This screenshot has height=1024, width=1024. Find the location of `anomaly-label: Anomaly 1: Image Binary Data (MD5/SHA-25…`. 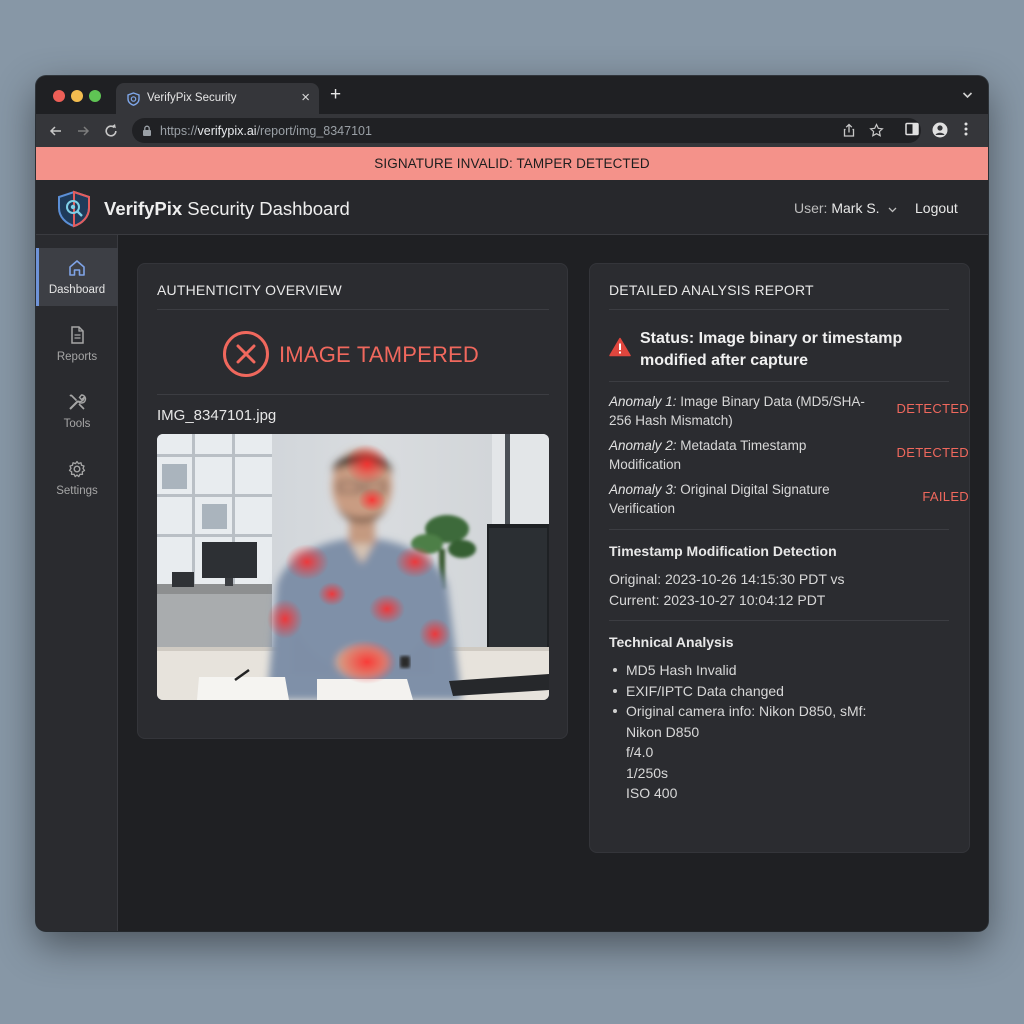

anomaly-label: Anomaly 1: Image Binary Data (MD5/SHA-25… is located at coordinates (744, 411).